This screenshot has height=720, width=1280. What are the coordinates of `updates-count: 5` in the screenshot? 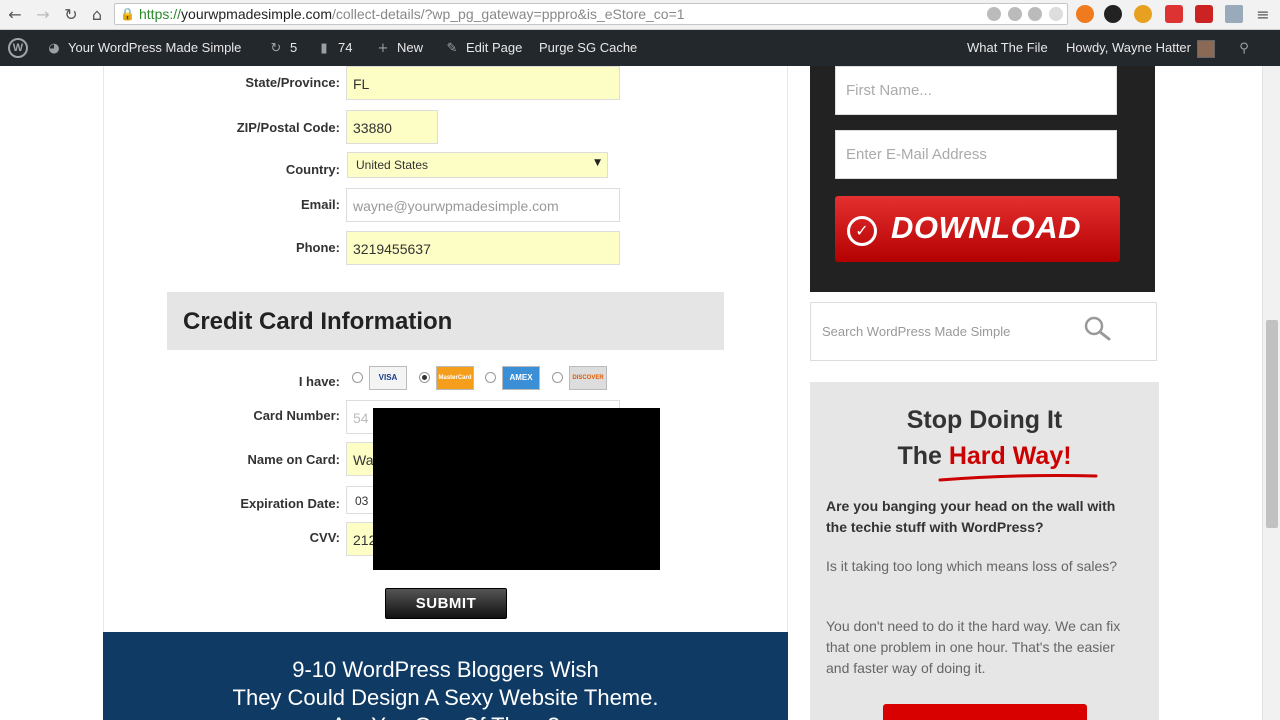 It's located at (294, 47).